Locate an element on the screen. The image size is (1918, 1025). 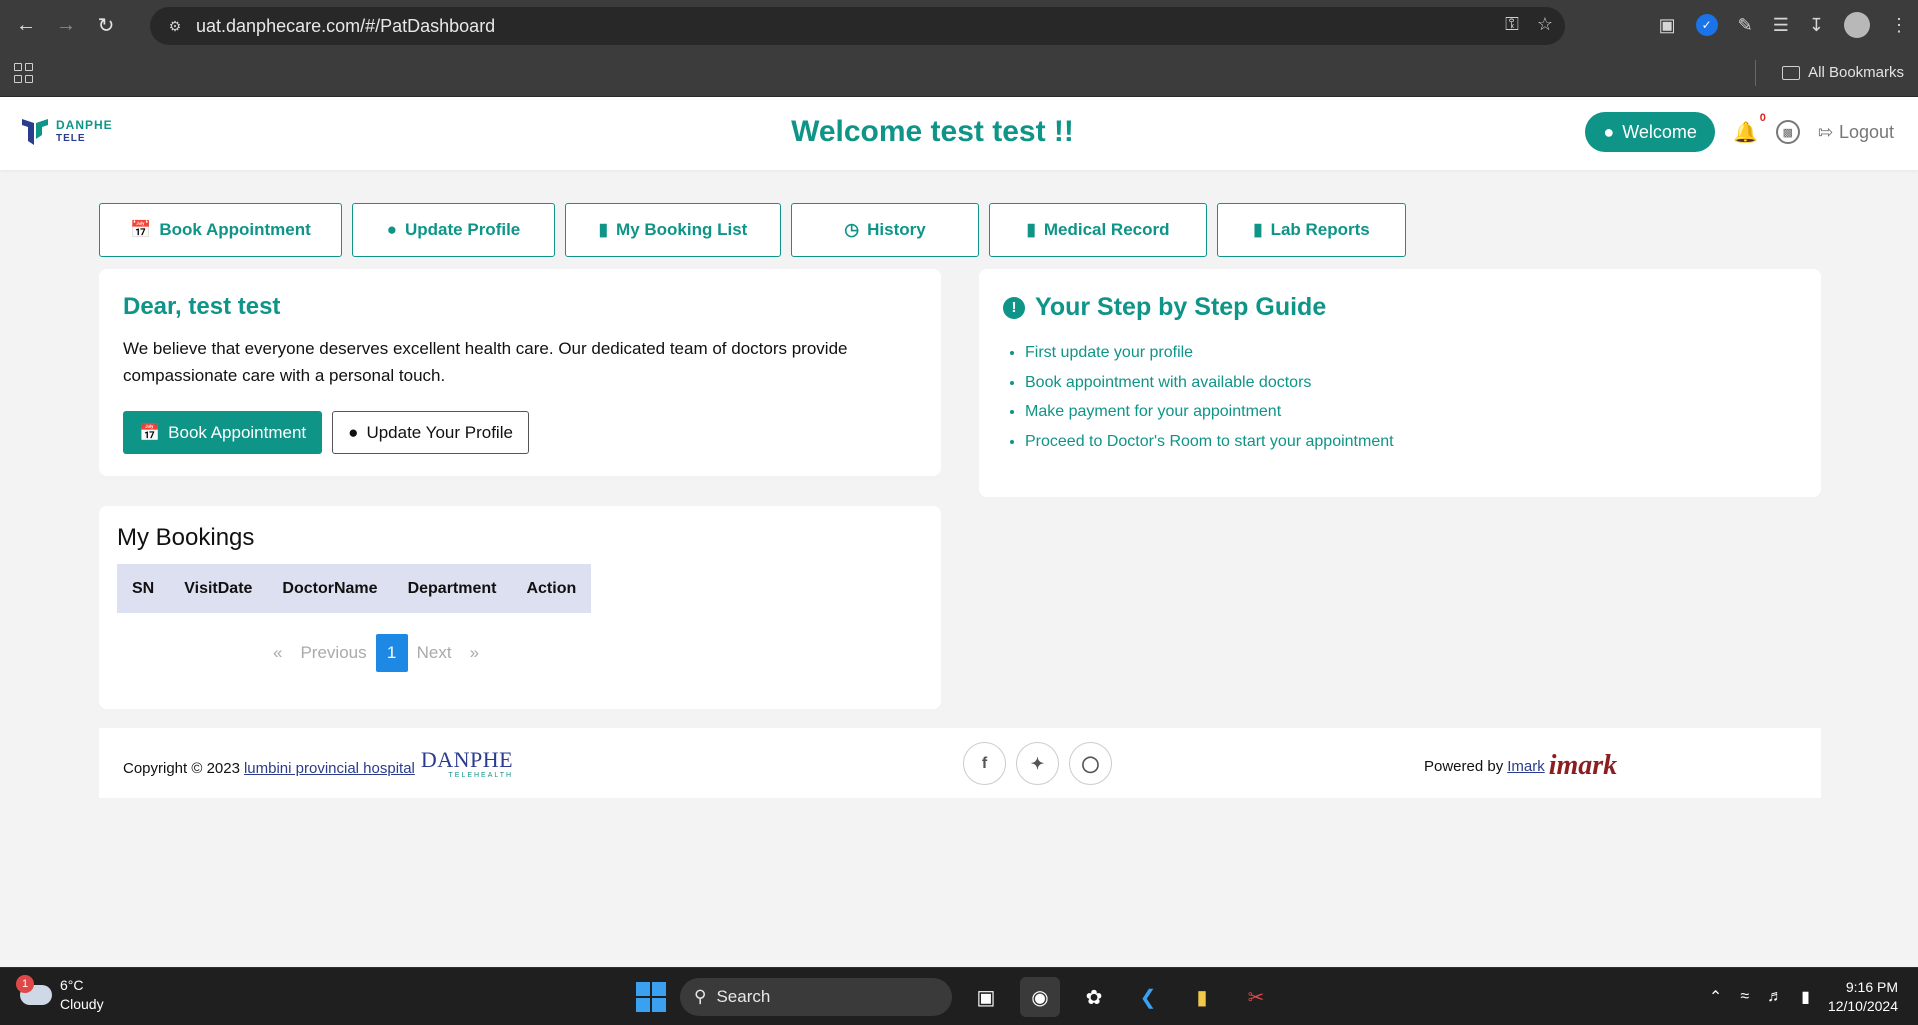
welcome-button: ● Welcome is located at coordinates (1650, 132).